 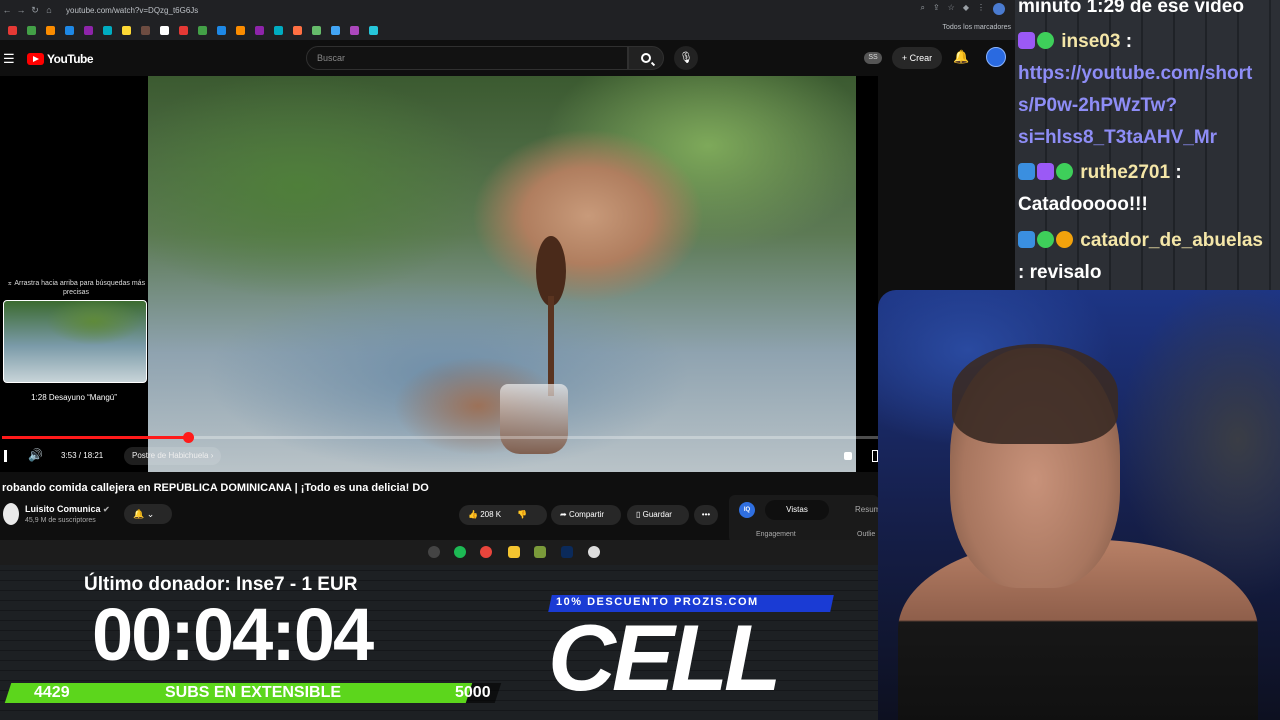 What do you see at coordinates (439, 457) in the screenshot?
I see `player-controls: 🔊 3:53 / 18:21 Postre de Habichuela ›` at bounding box center [439, 457].